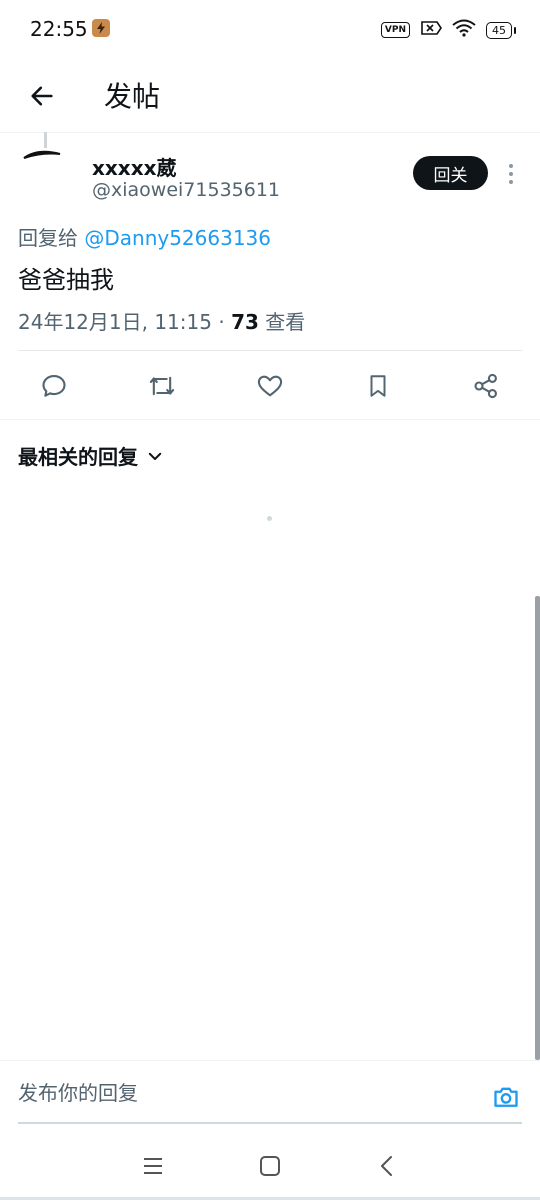  I want to click on chevron-down-icon, so click(155, 456).